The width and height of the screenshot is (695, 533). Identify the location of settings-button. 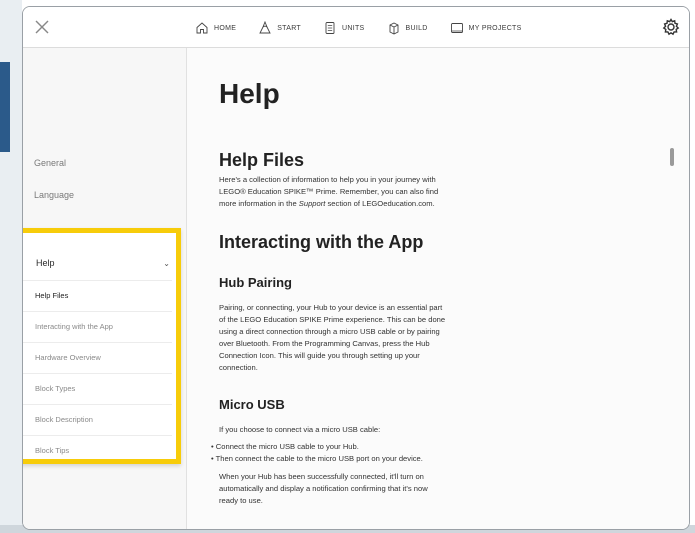
(671, 27).